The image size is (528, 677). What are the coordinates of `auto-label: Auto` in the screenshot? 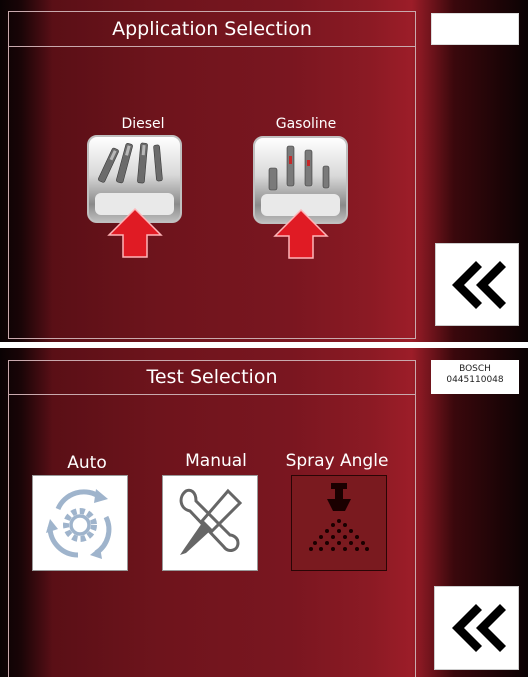 It's located at (87, 463).